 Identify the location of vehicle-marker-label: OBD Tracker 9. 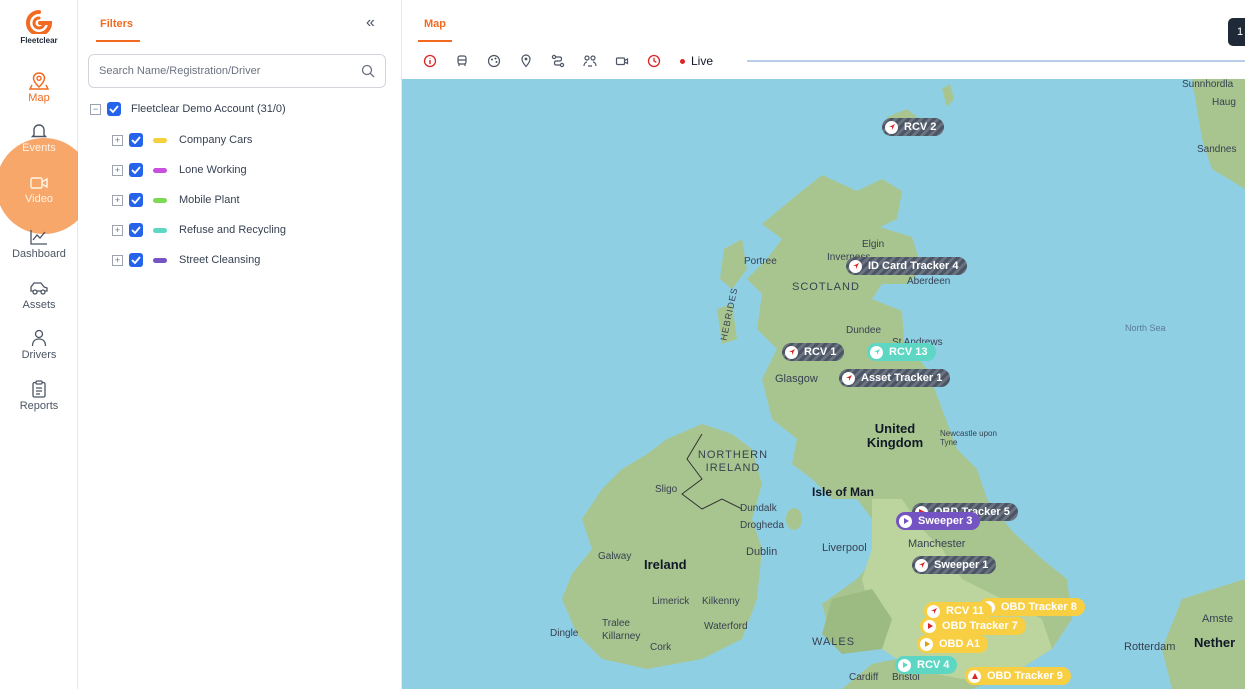
(1025, 676).